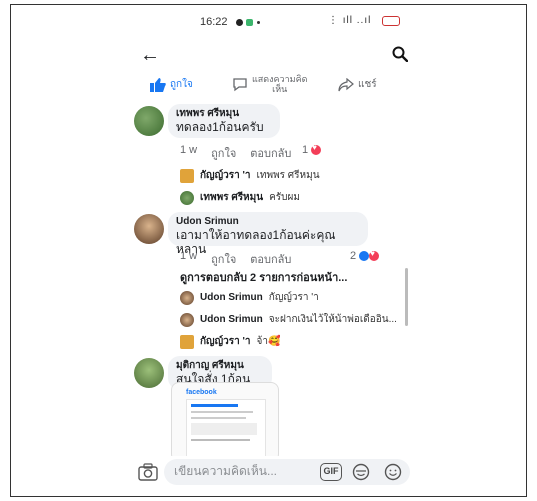 The width and height of the screenshot is (537, 501). I want to click on reply-author: เทพพร ศรีหมุน, so click(231, 197).